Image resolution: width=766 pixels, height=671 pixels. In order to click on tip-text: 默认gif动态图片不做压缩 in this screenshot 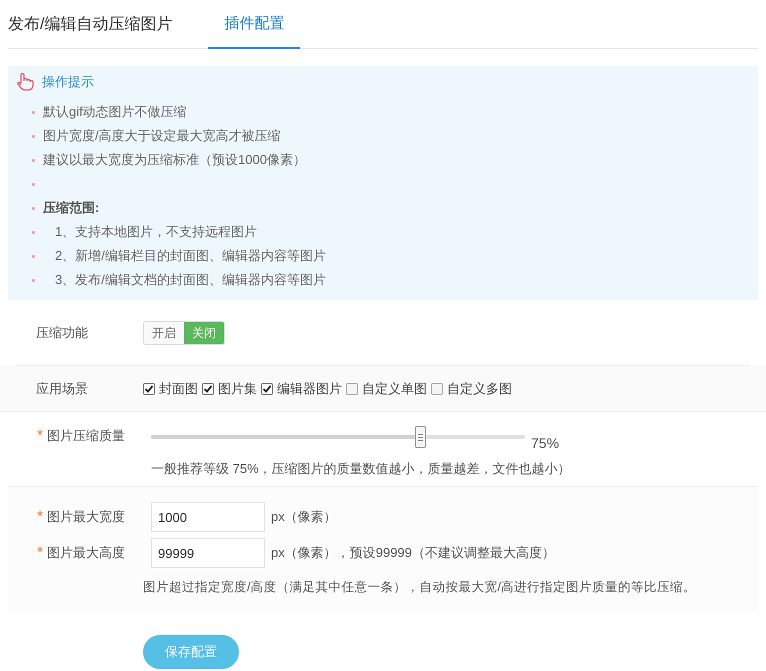, I will do `click(115, 112)`.